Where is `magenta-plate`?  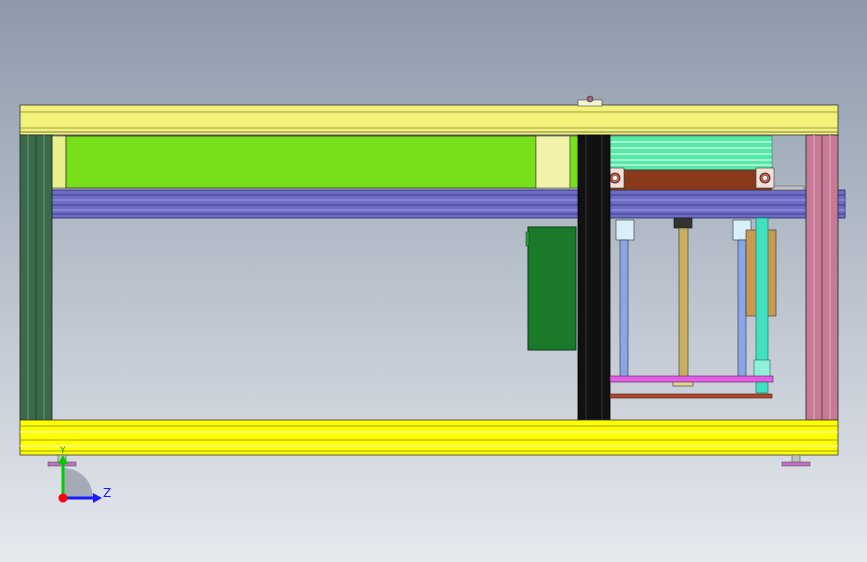
magenta-plate is located at coordinates (691, 379).